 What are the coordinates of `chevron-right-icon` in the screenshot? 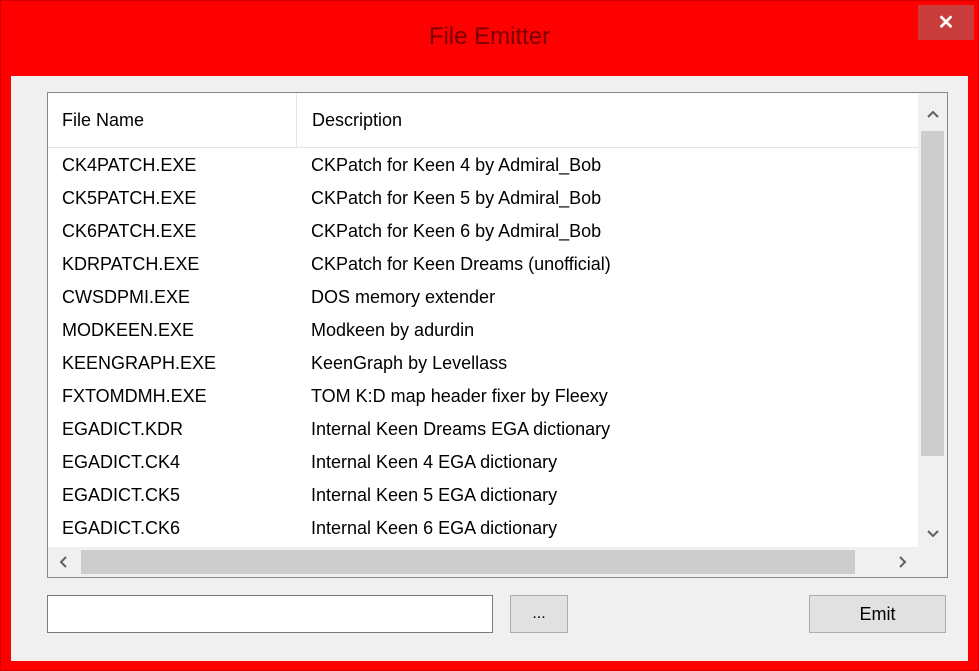 It's located at (903, 562).